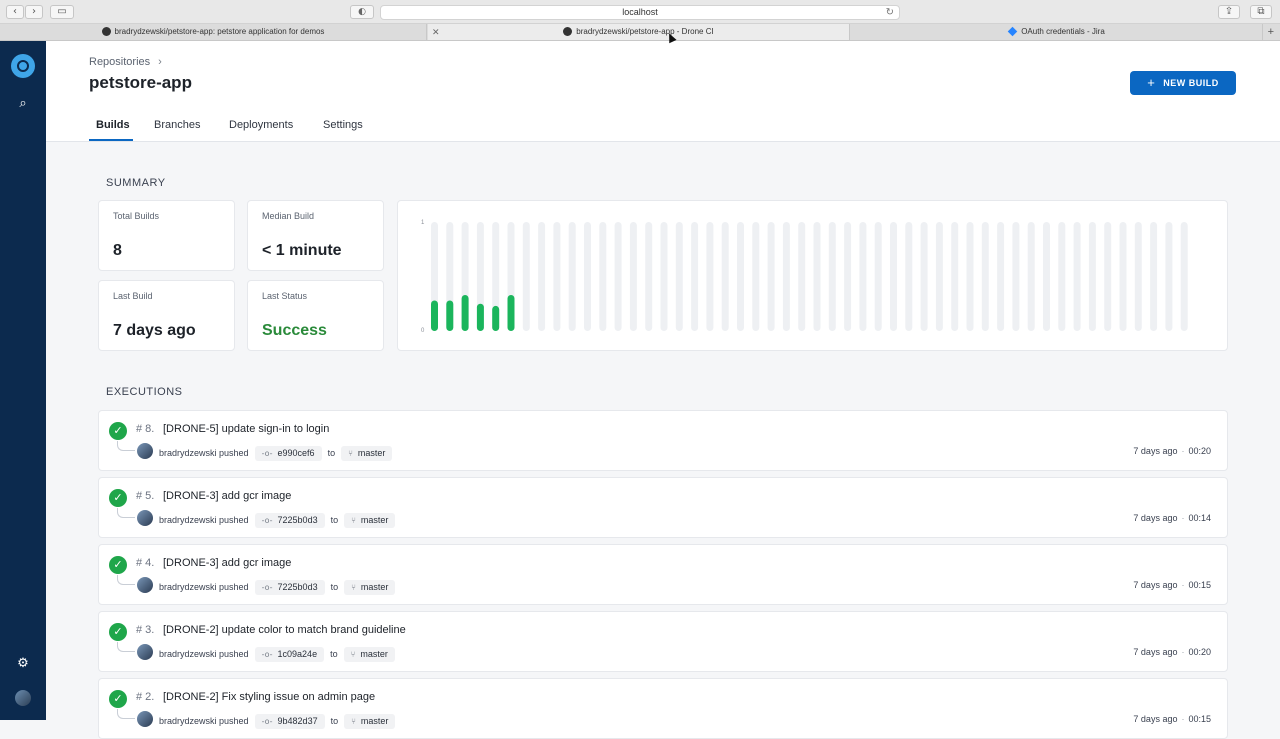  Describe the element at coordinates (343, 125) in the screenshot. I see `tab-settings: Settings` at that location.